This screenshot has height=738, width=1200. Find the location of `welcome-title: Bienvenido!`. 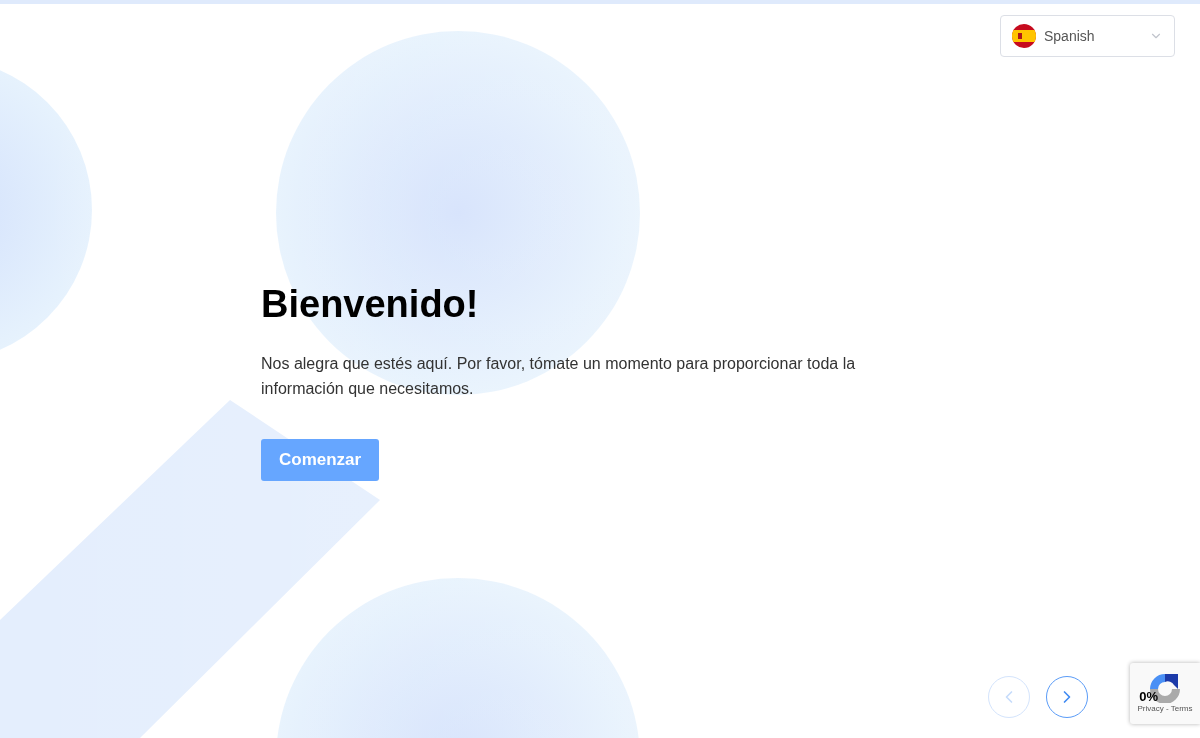

welcome-title: Bienvenido! is located at coordinates (370, 304).